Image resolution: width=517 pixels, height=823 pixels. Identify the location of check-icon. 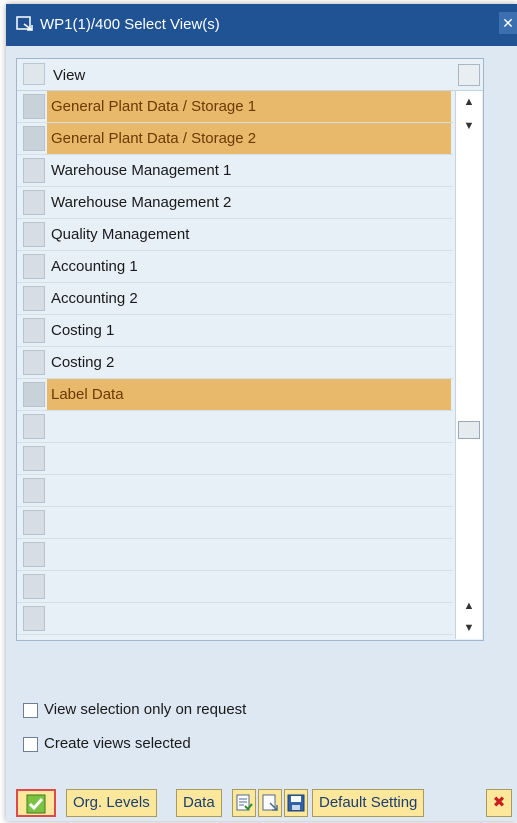
(36, 804).